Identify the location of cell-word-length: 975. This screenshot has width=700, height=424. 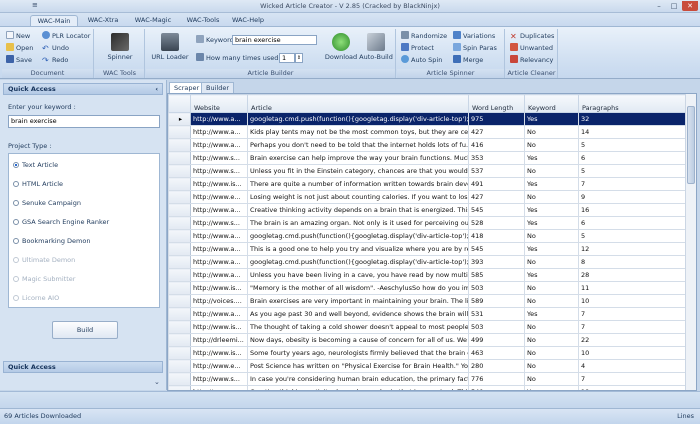
(496, 119).